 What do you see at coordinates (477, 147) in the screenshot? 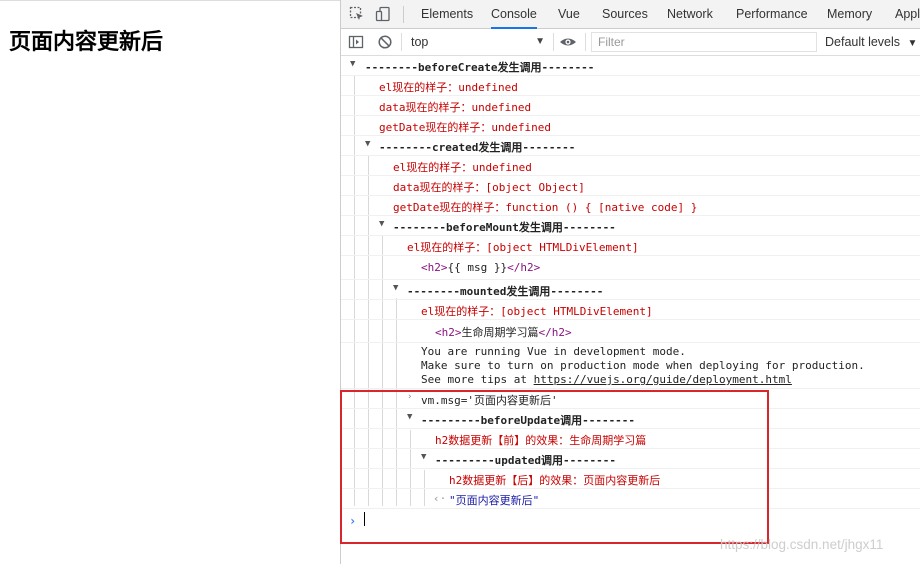
I see `group-title: --------created发生调用--------` at bounding box center [477, 147].